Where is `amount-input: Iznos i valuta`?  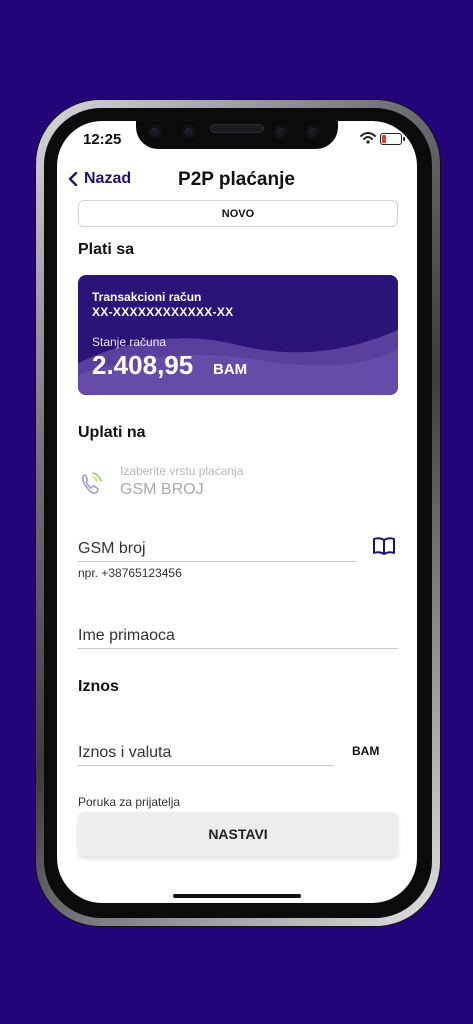 amount-input: Iznos i valuta is located at coordinates (124, 753).